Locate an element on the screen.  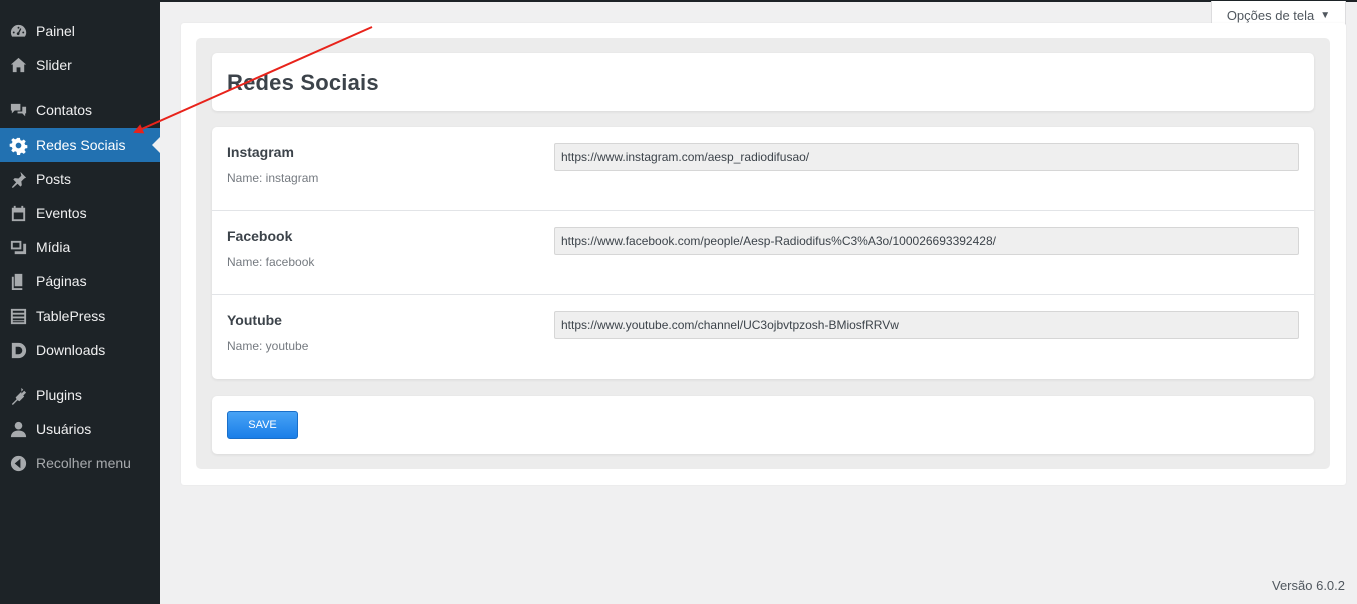
sidebar-item-midia: Mídia is located at coordinates (80, 247).